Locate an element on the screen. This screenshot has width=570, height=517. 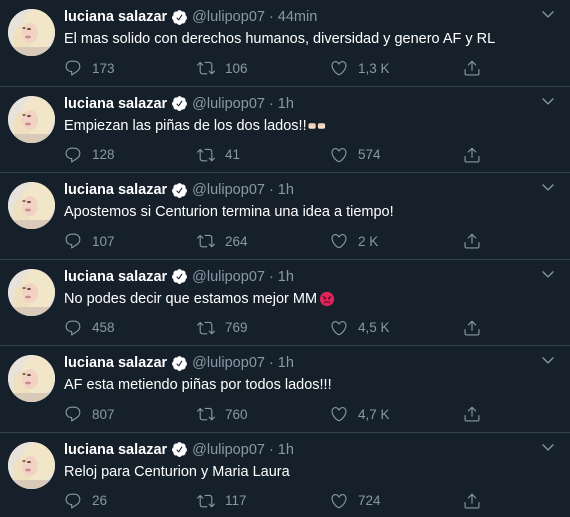
reply-count: 26 is located at coordinates (100, 500).